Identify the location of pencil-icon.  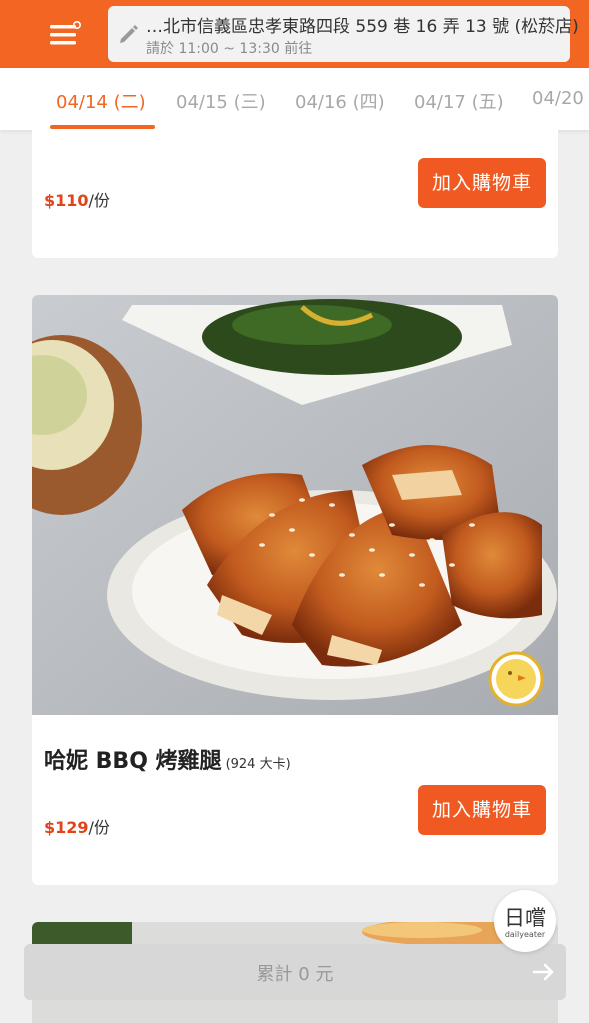
(129, 34).